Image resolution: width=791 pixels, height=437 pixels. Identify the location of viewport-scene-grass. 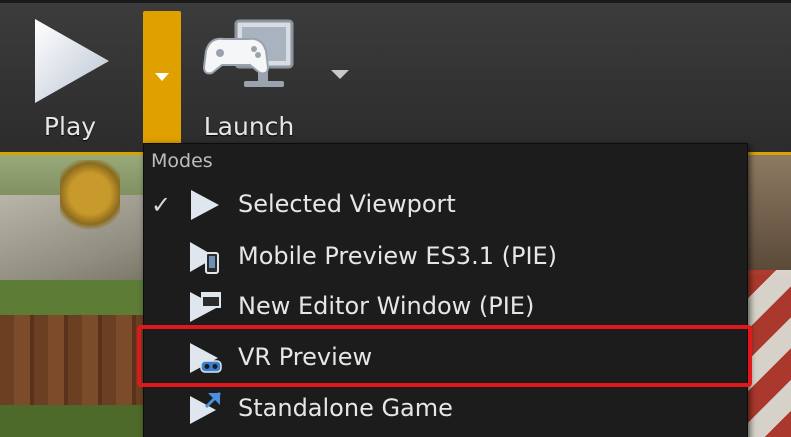
(75, 300).